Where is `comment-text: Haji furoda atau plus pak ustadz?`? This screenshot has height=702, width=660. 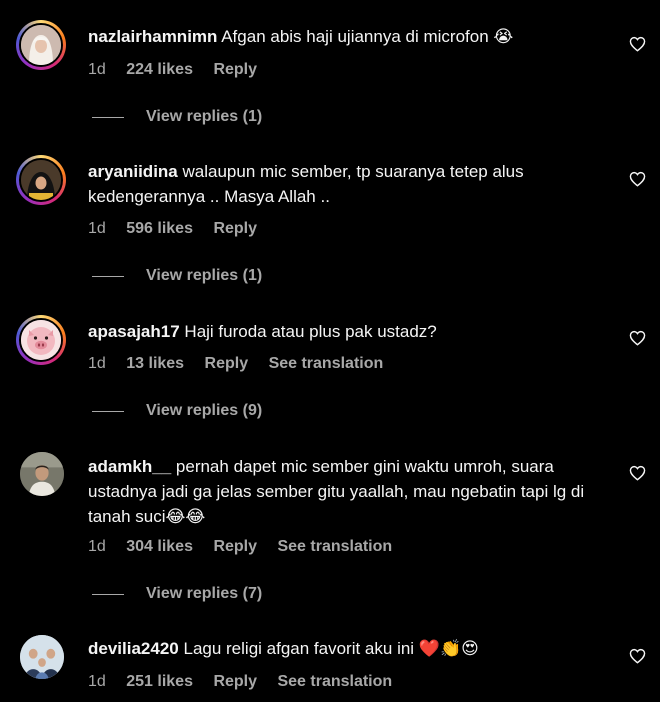
comment-text: Haji furoda atau plus pak ustadz? is located at coordinates (310, 331).